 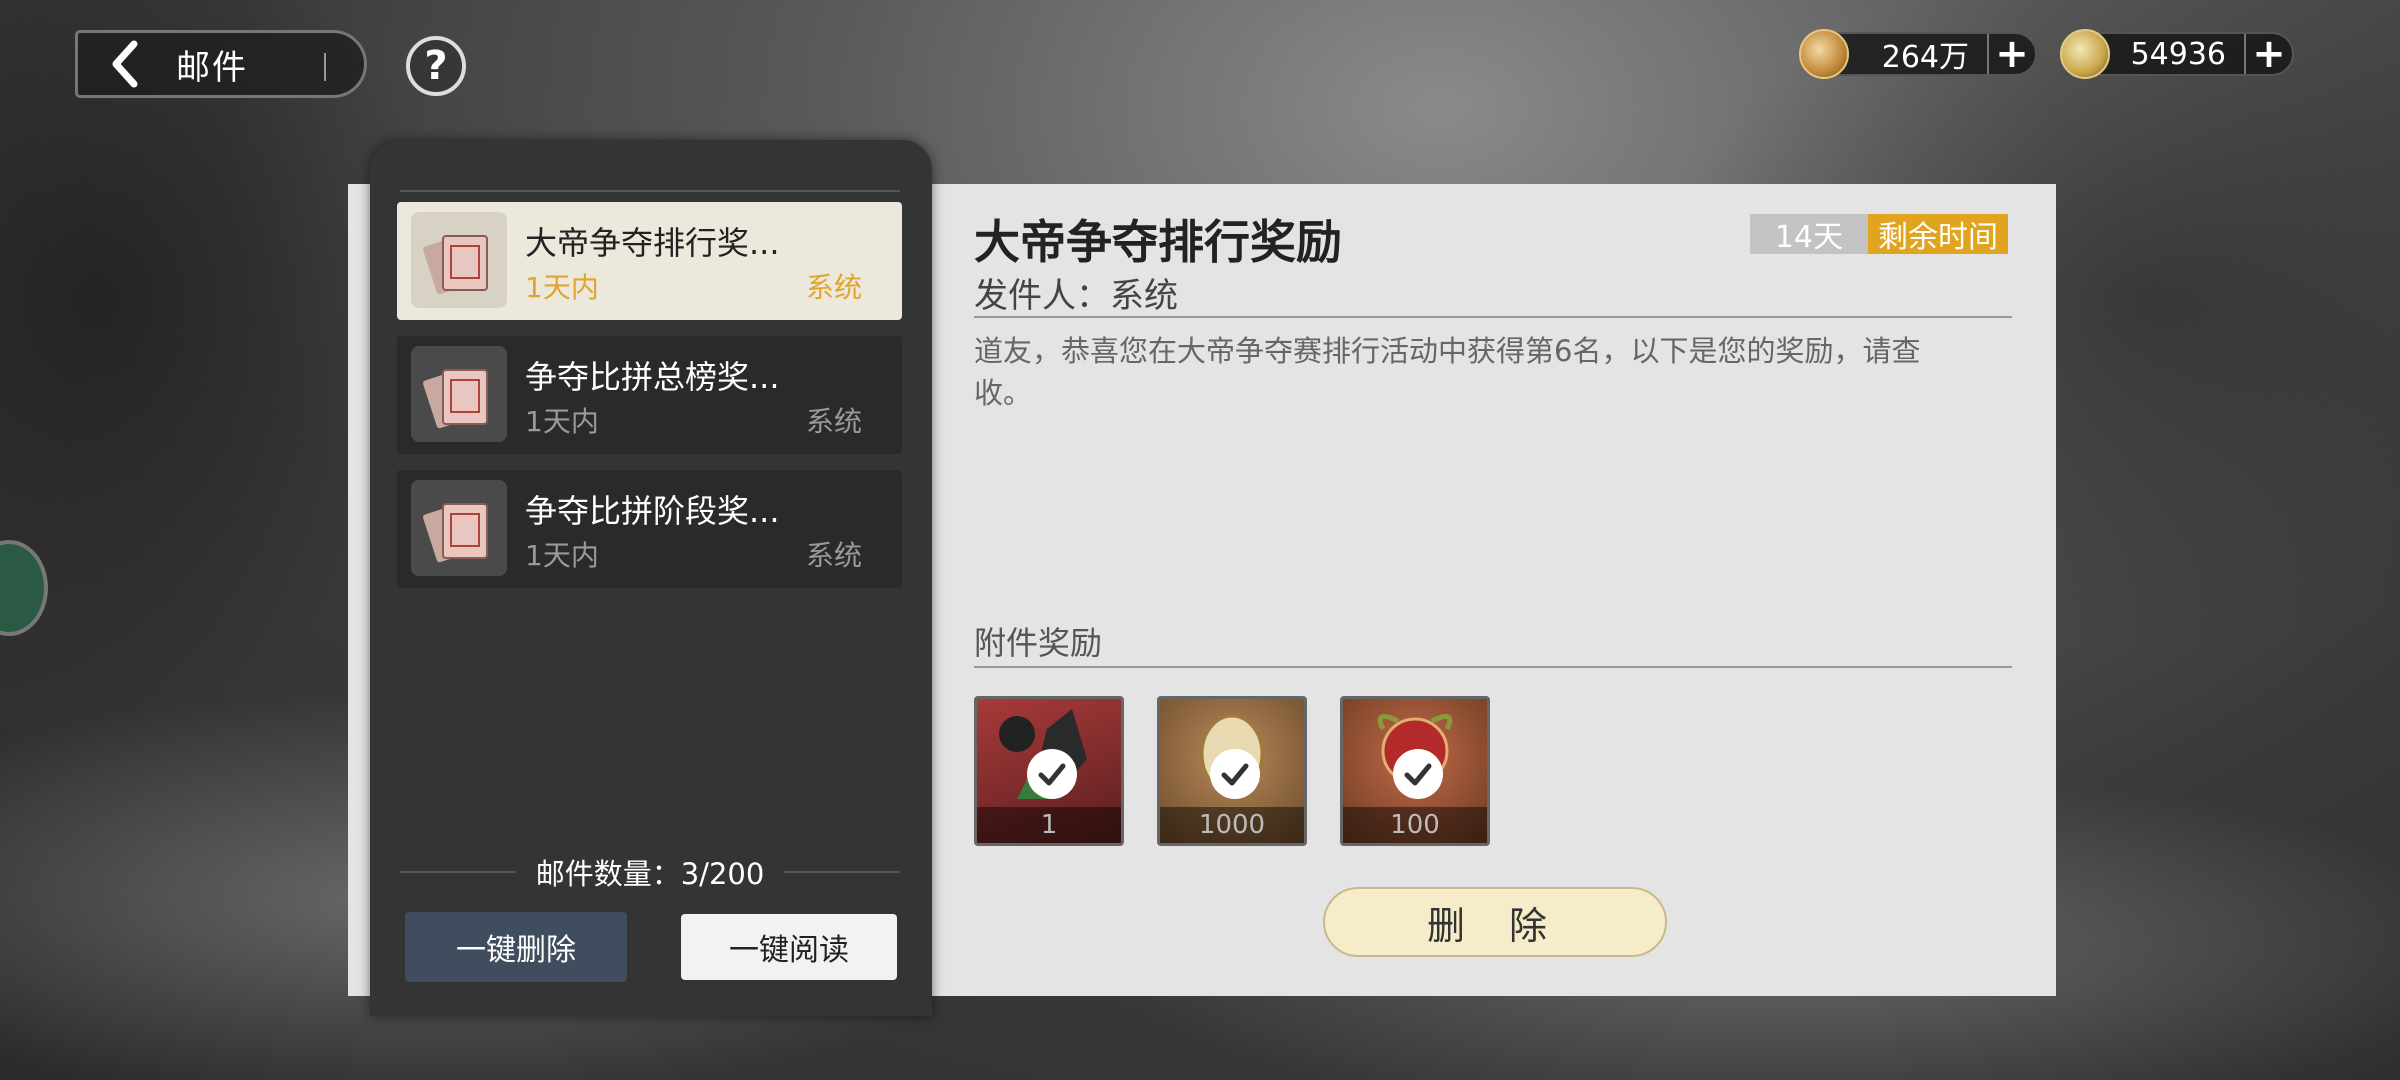 I want to click on currency-key: 54936 +, so click(x=2177, y=54).